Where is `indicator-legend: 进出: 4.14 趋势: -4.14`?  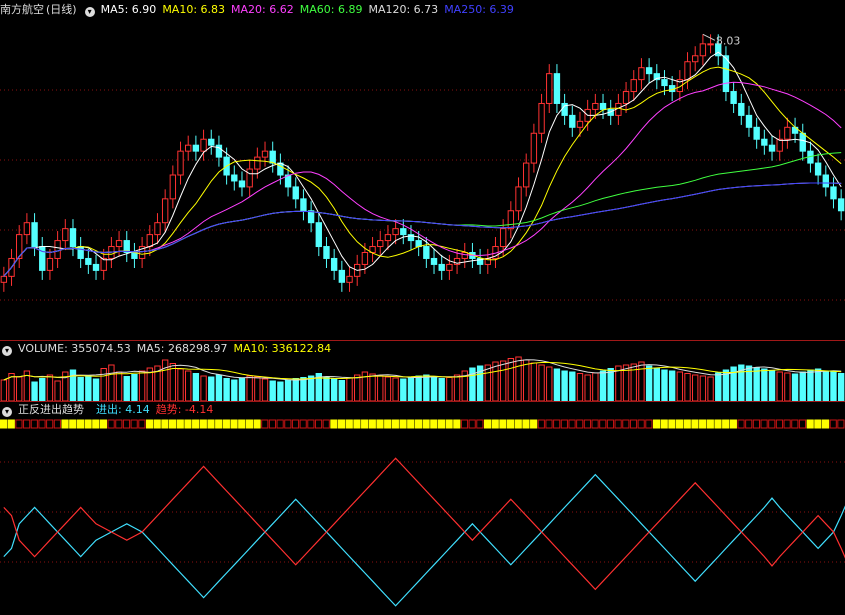 indicator-legend: 进出: 4.14 趋势: -4.14 is located at coordinates (157, 409).